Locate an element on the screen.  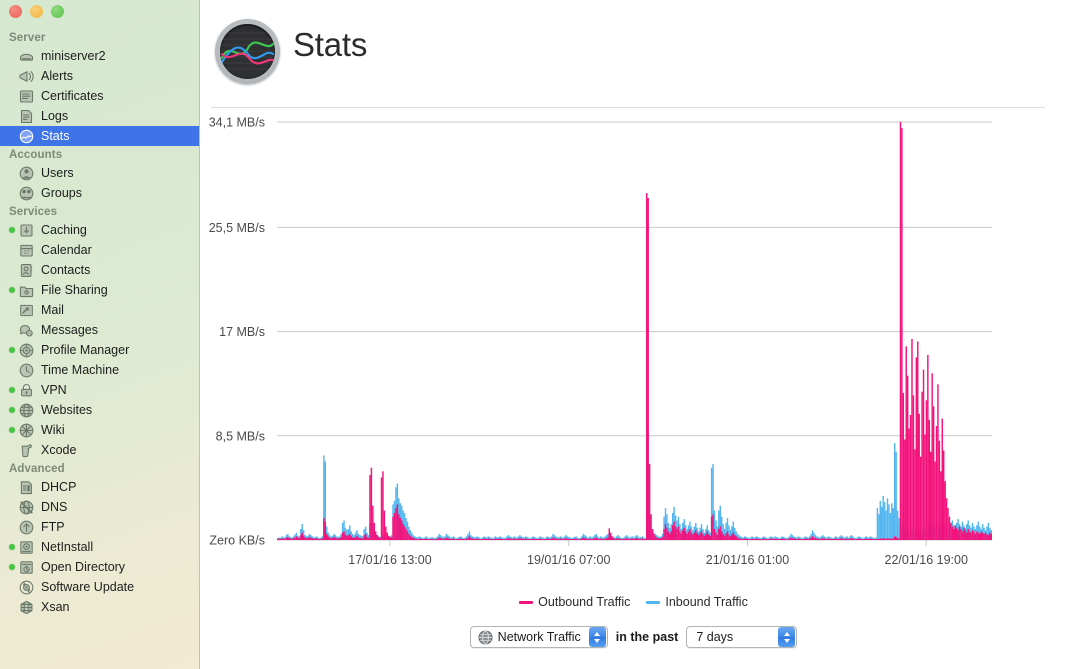
sidebar-section-header: Server is located at coordinates (27, 38).